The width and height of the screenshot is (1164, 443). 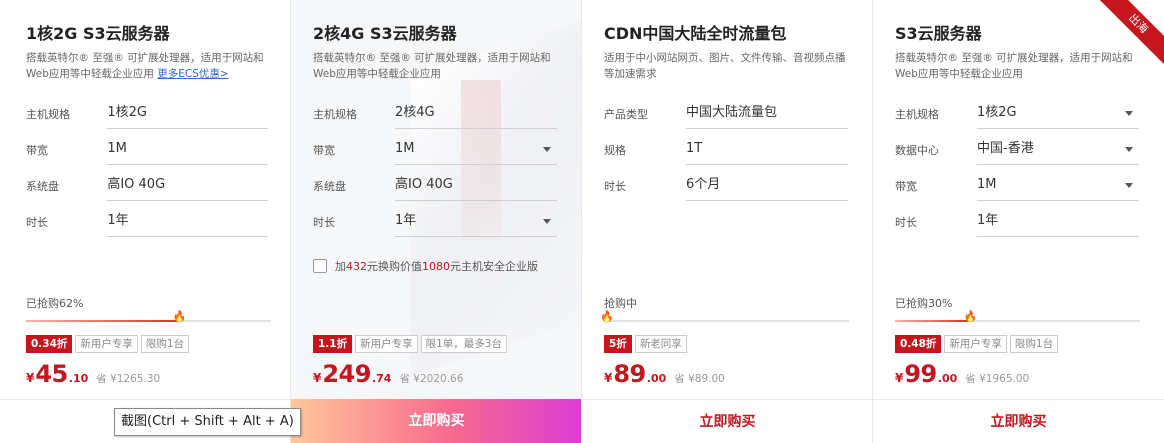 I want to click on screenshot-tooltip: 截图(Ctrl + Shift + Alt + A), so click(x=207, y=422).